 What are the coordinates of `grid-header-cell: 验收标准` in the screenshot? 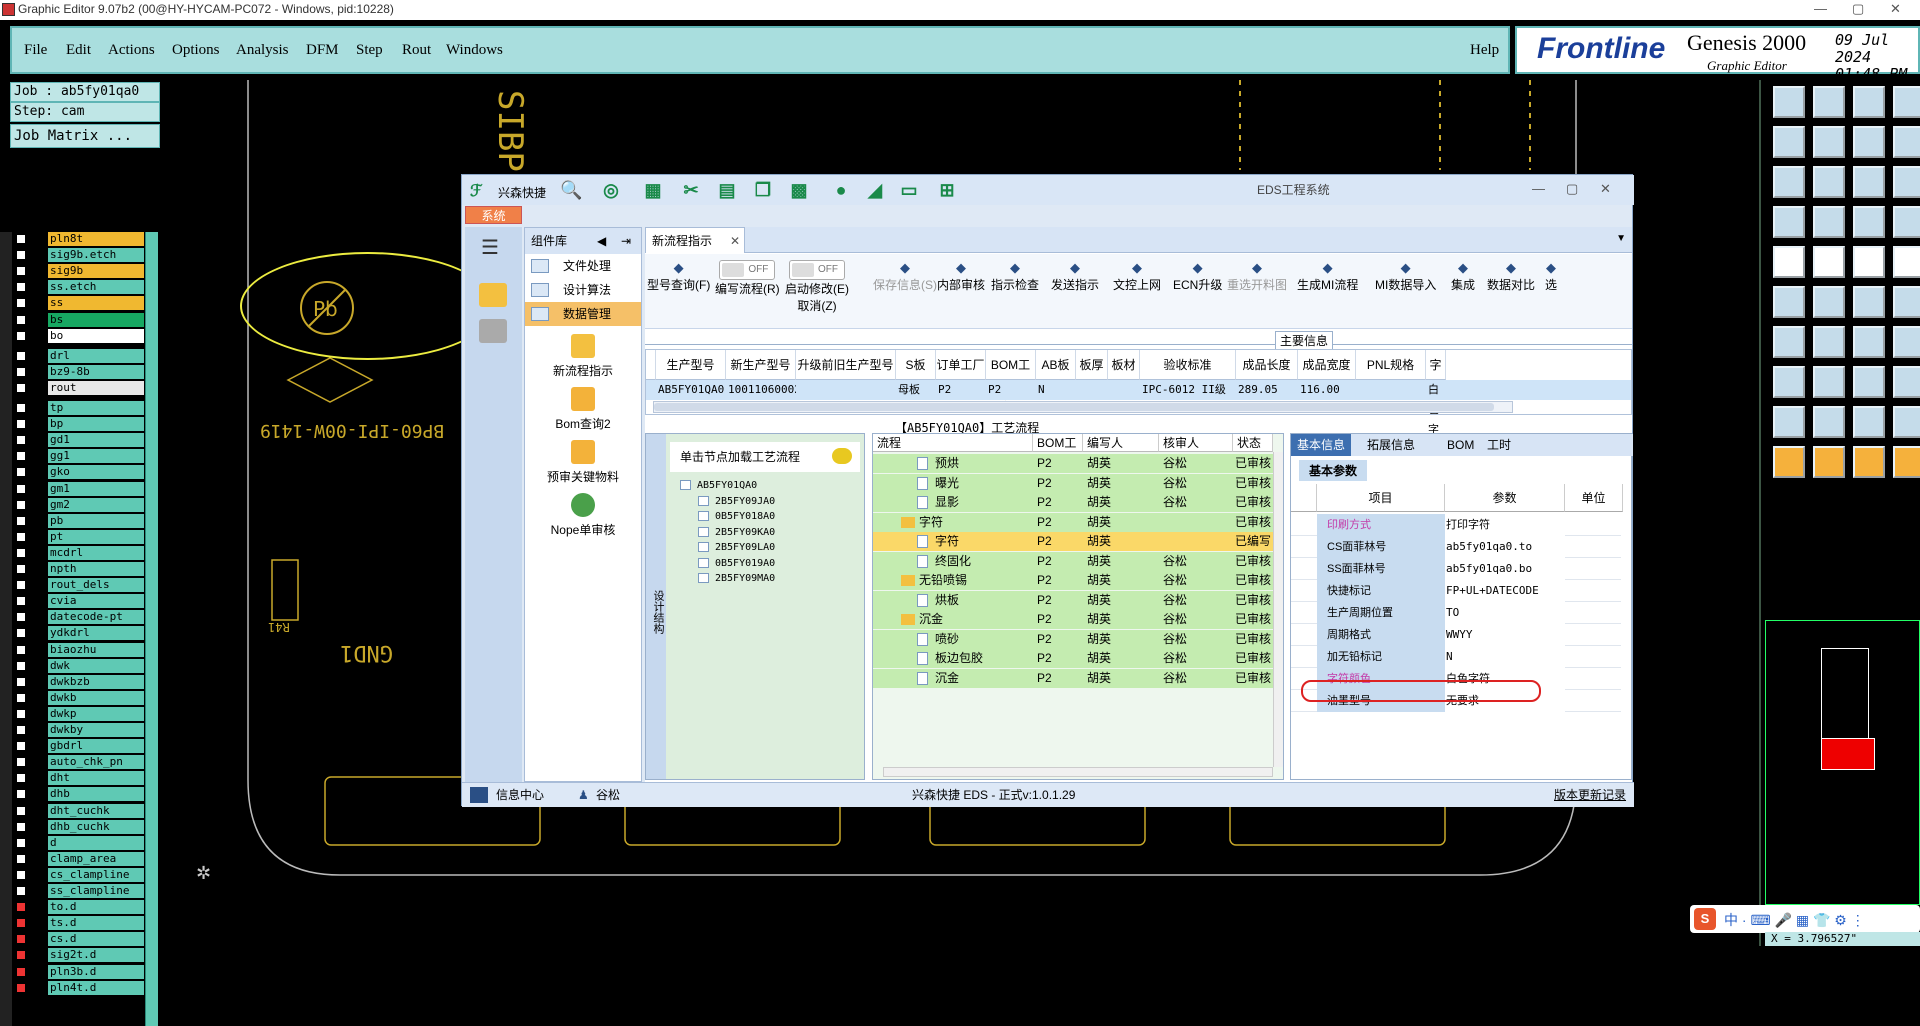 It's located at (1188, 365).